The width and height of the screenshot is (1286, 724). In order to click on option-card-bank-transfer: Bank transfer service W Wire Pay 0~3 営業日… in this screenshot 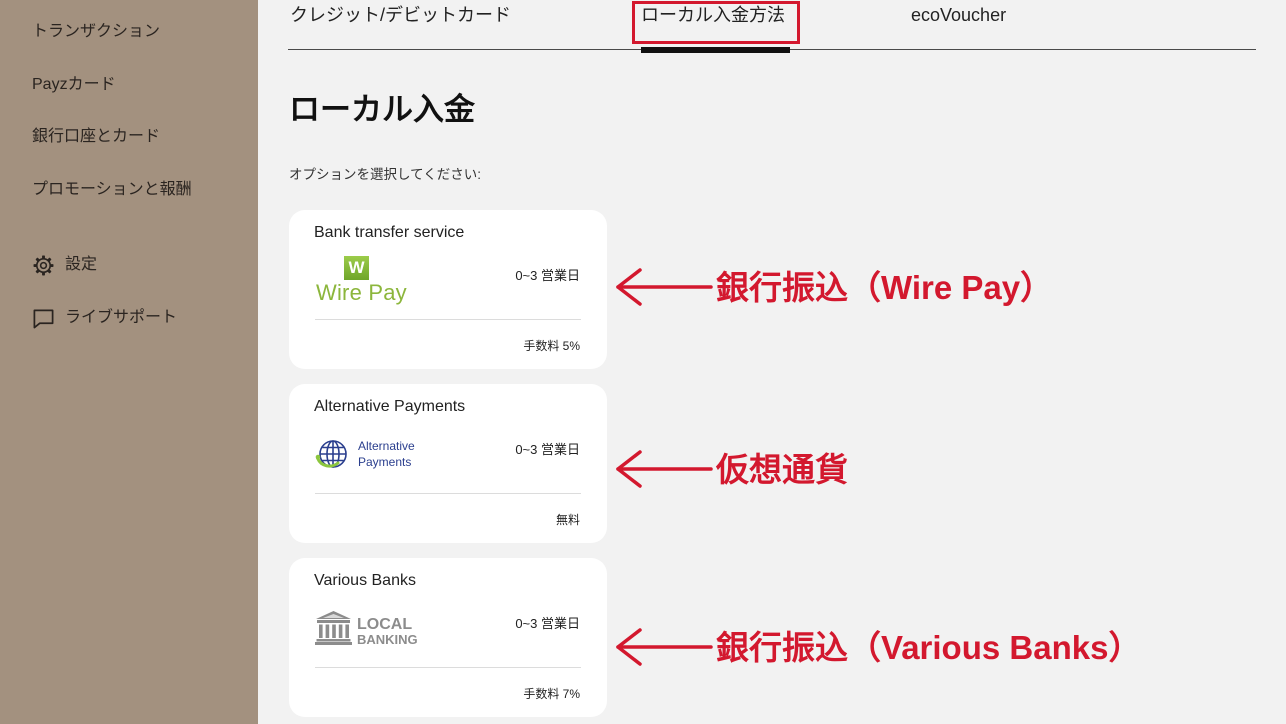, I will do `click(448, 289)`.